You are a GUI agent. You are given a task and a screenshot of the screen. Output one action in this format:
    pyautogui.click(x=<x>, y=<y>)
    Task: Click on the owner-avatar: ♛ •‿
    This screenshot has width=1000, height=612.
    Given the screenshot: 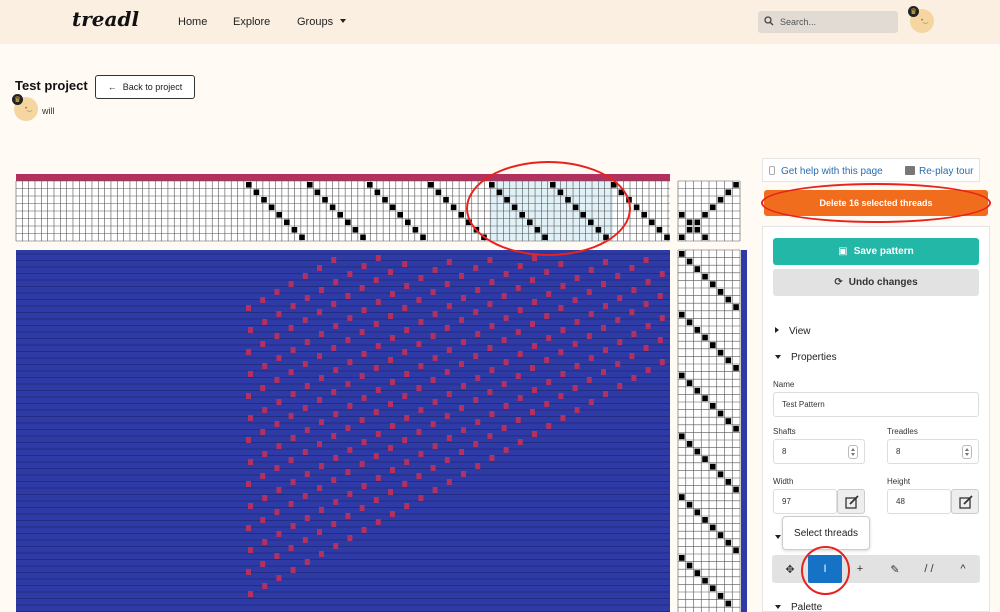 What is the action you would take?
    pyautogui.click(x=25, y=107)
    